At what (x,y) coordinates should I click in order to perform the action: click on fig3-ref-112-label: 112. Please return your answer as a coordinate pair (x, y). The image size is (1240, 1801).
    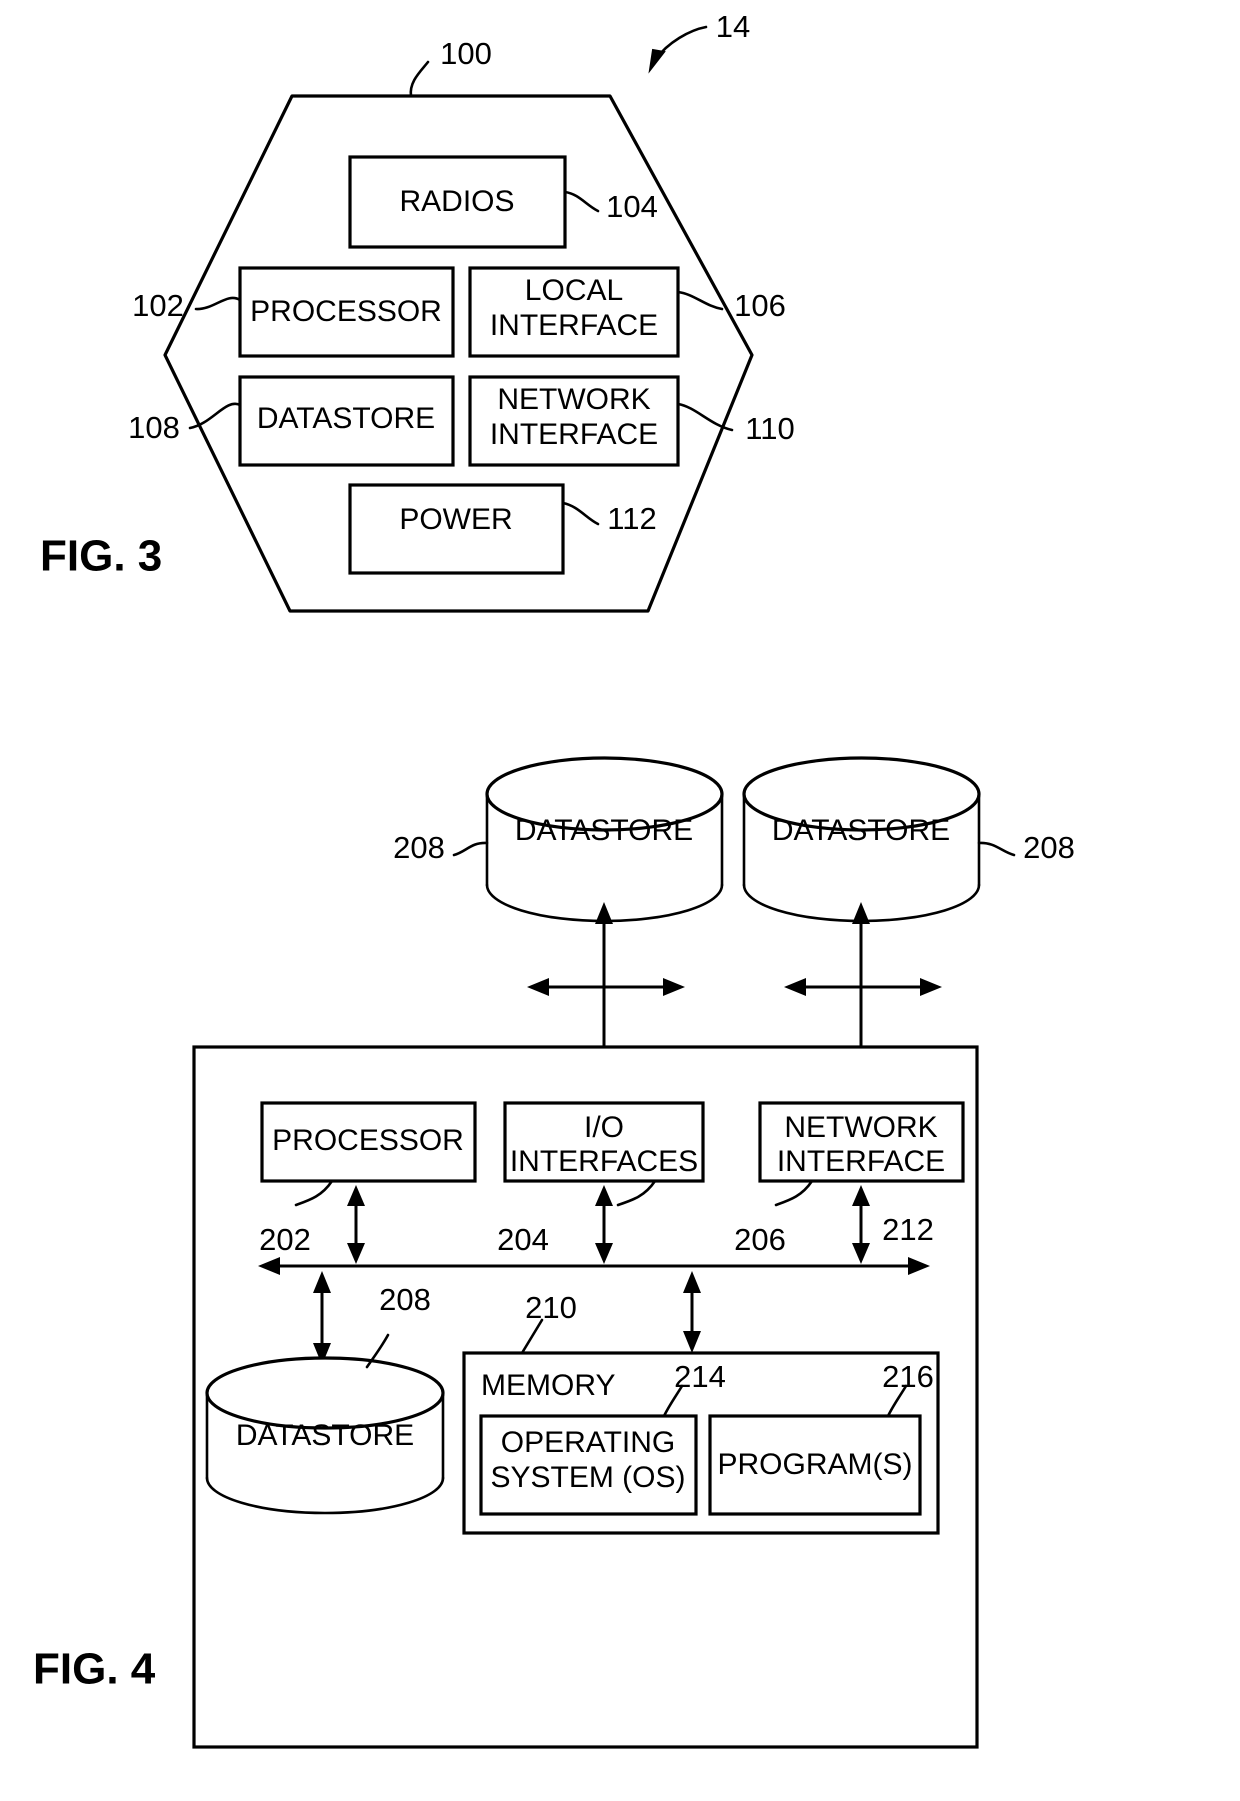
    Looking at the image, I should click on (631, 518).